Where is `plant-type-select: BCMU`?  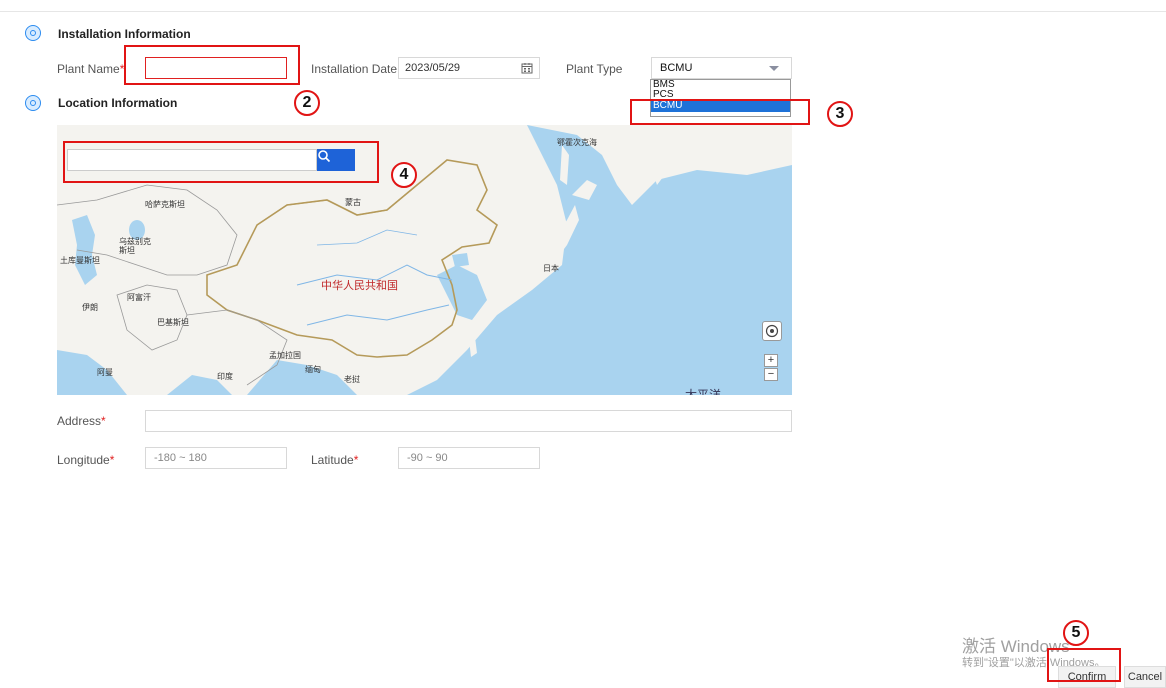
plant-type-select: BCMU is located at coordinates (721, 68).